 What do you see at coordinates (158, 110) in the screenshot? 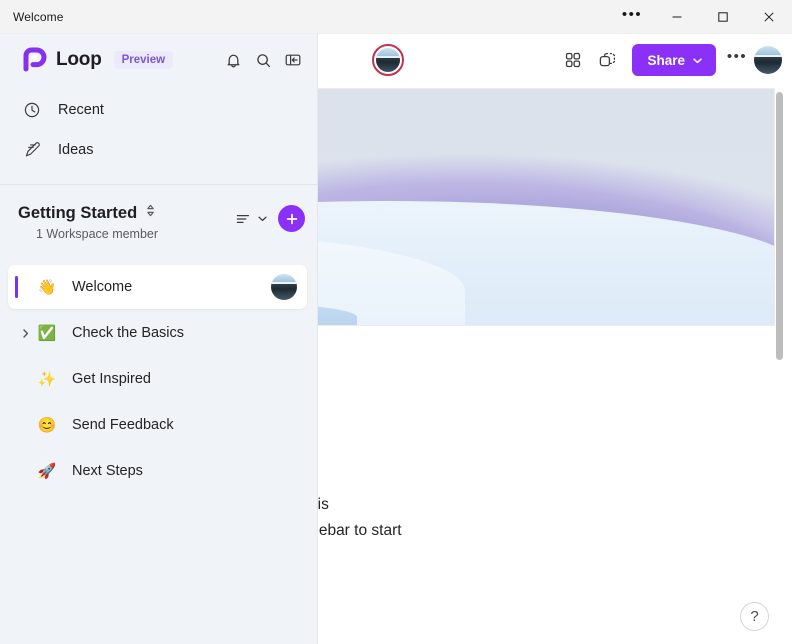
I see `sidebar-item-recent: Recent` at bounding box center [158, 110].